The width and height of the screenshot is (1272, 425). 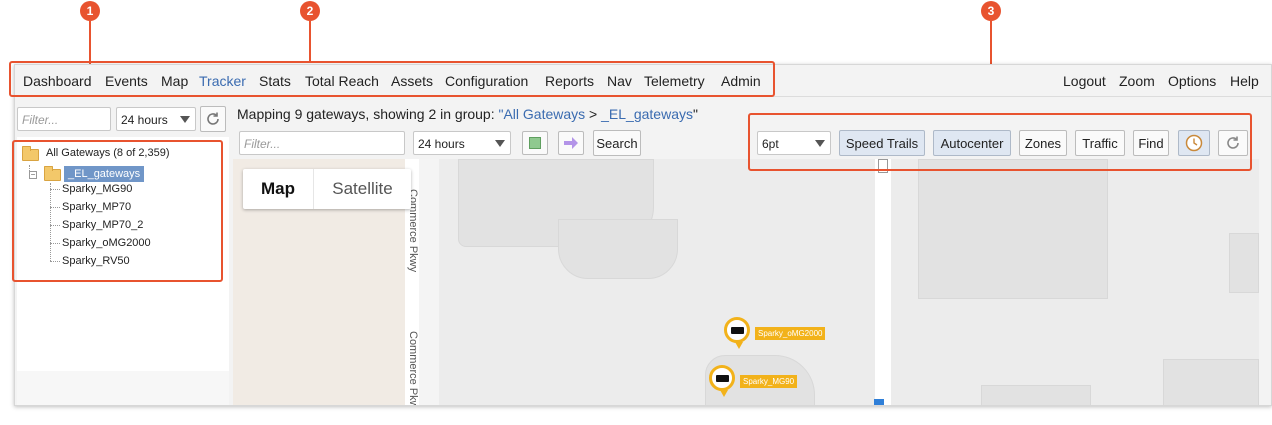 I want to click on refresh-icon, so click(x=213, y=118).